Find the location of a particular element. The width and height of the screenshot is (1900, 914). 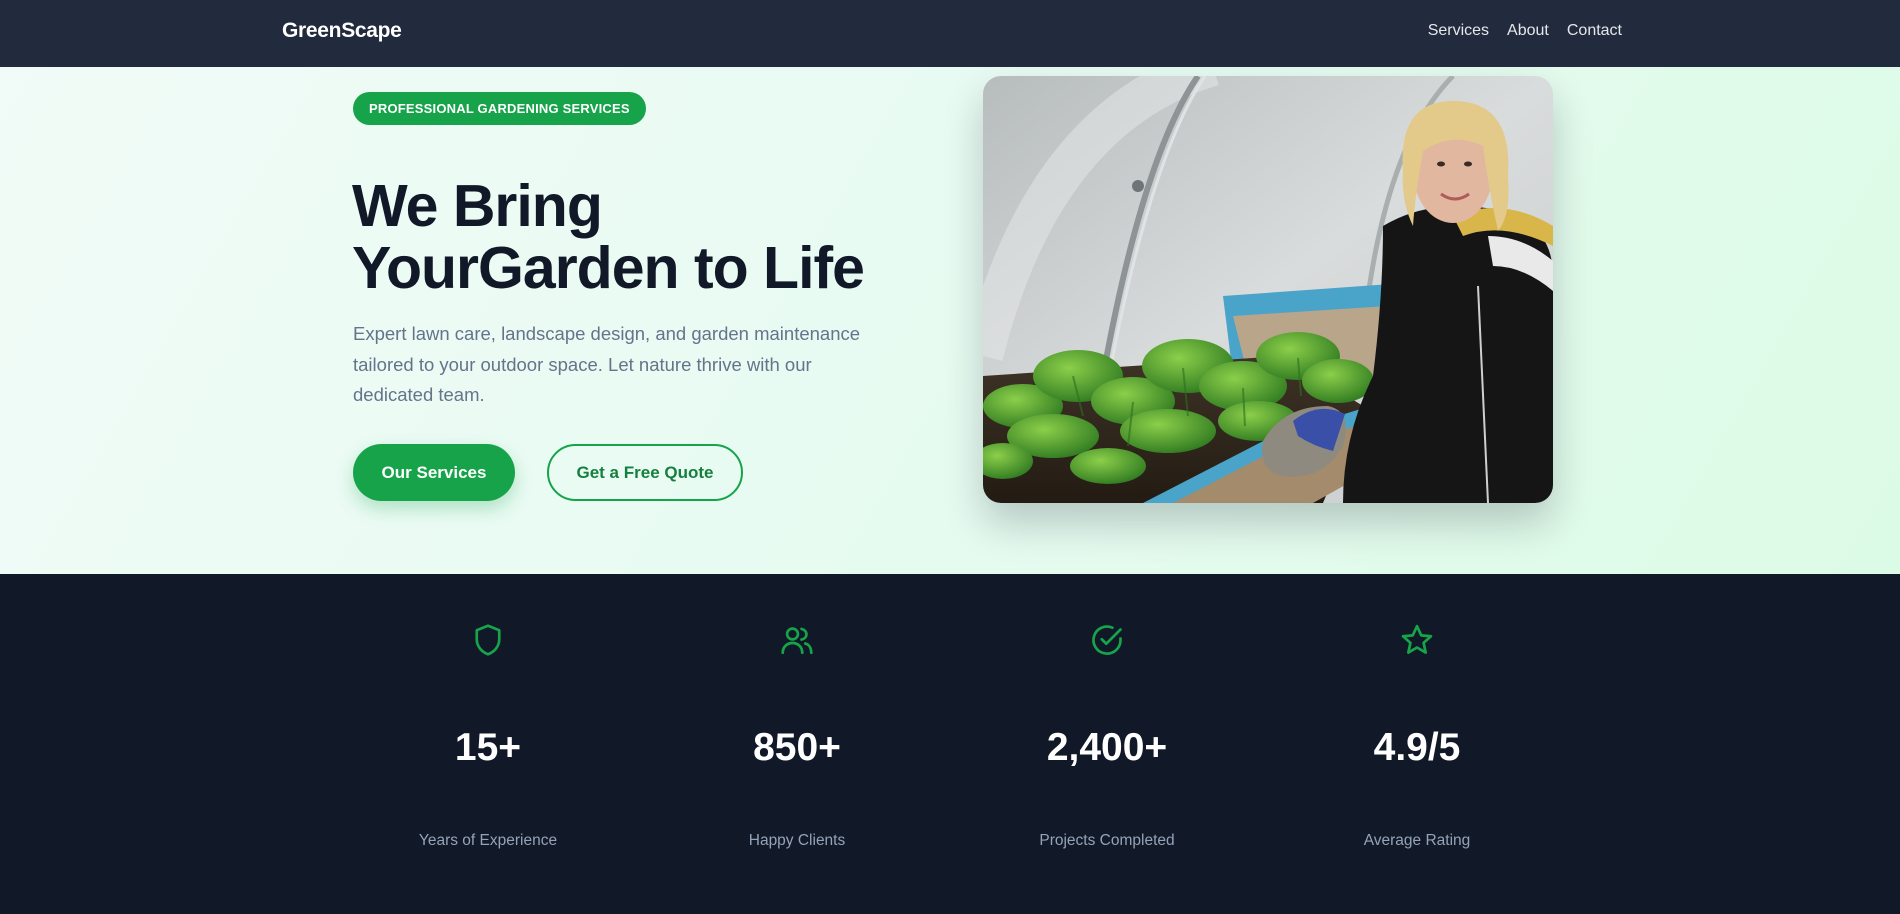

stat-value: 15+ is located at coordinates (488, 747).